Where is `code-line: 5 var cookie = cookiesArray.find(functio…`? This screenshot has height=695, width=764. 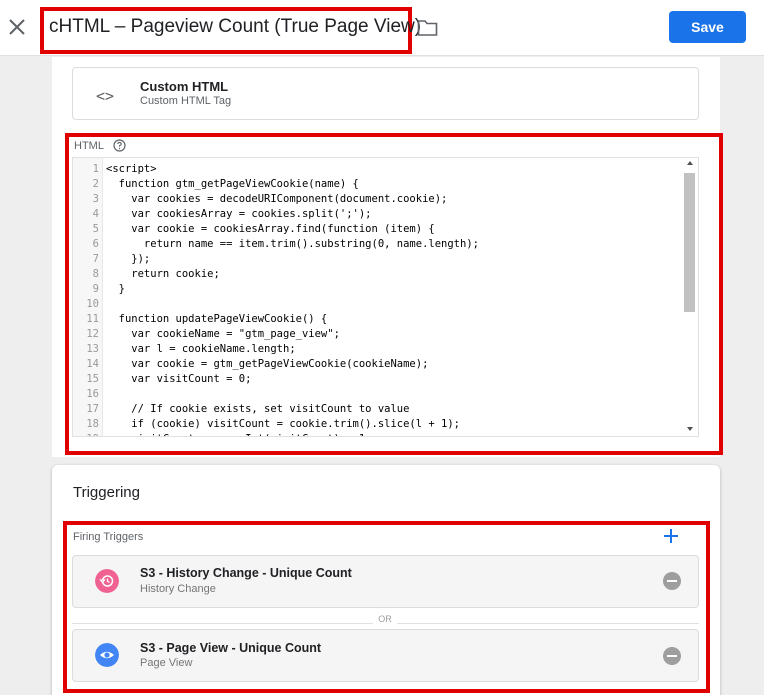
code-line: 5 var cookie = cookiesArray.find(functio… is located at coordinates (378, 229).